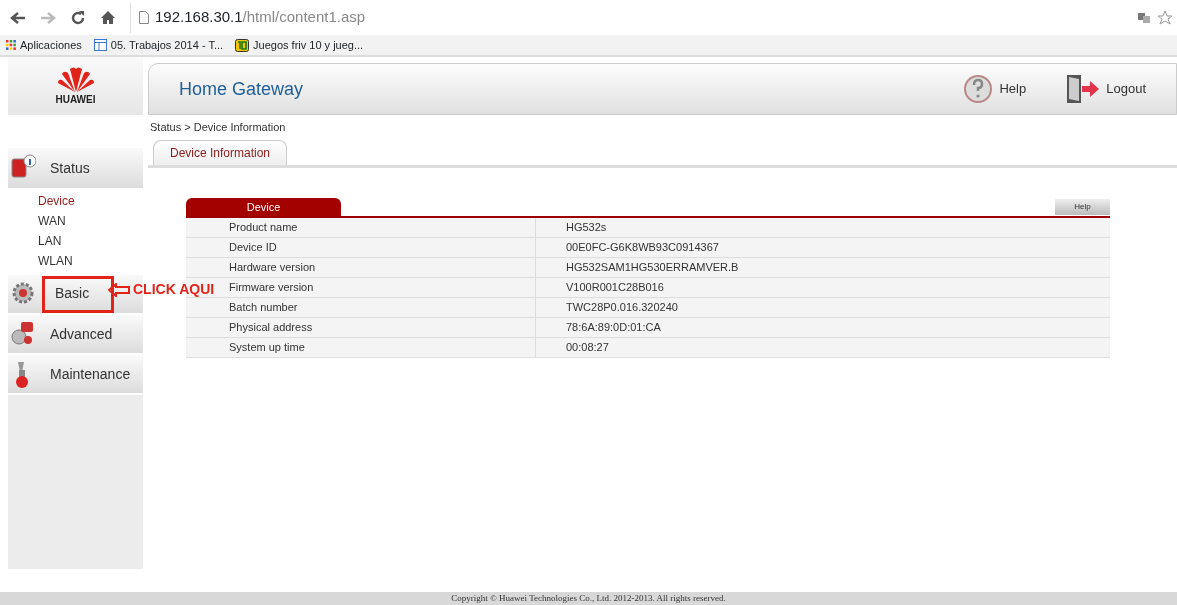  I want to click on window-icon, so click(100, 45).